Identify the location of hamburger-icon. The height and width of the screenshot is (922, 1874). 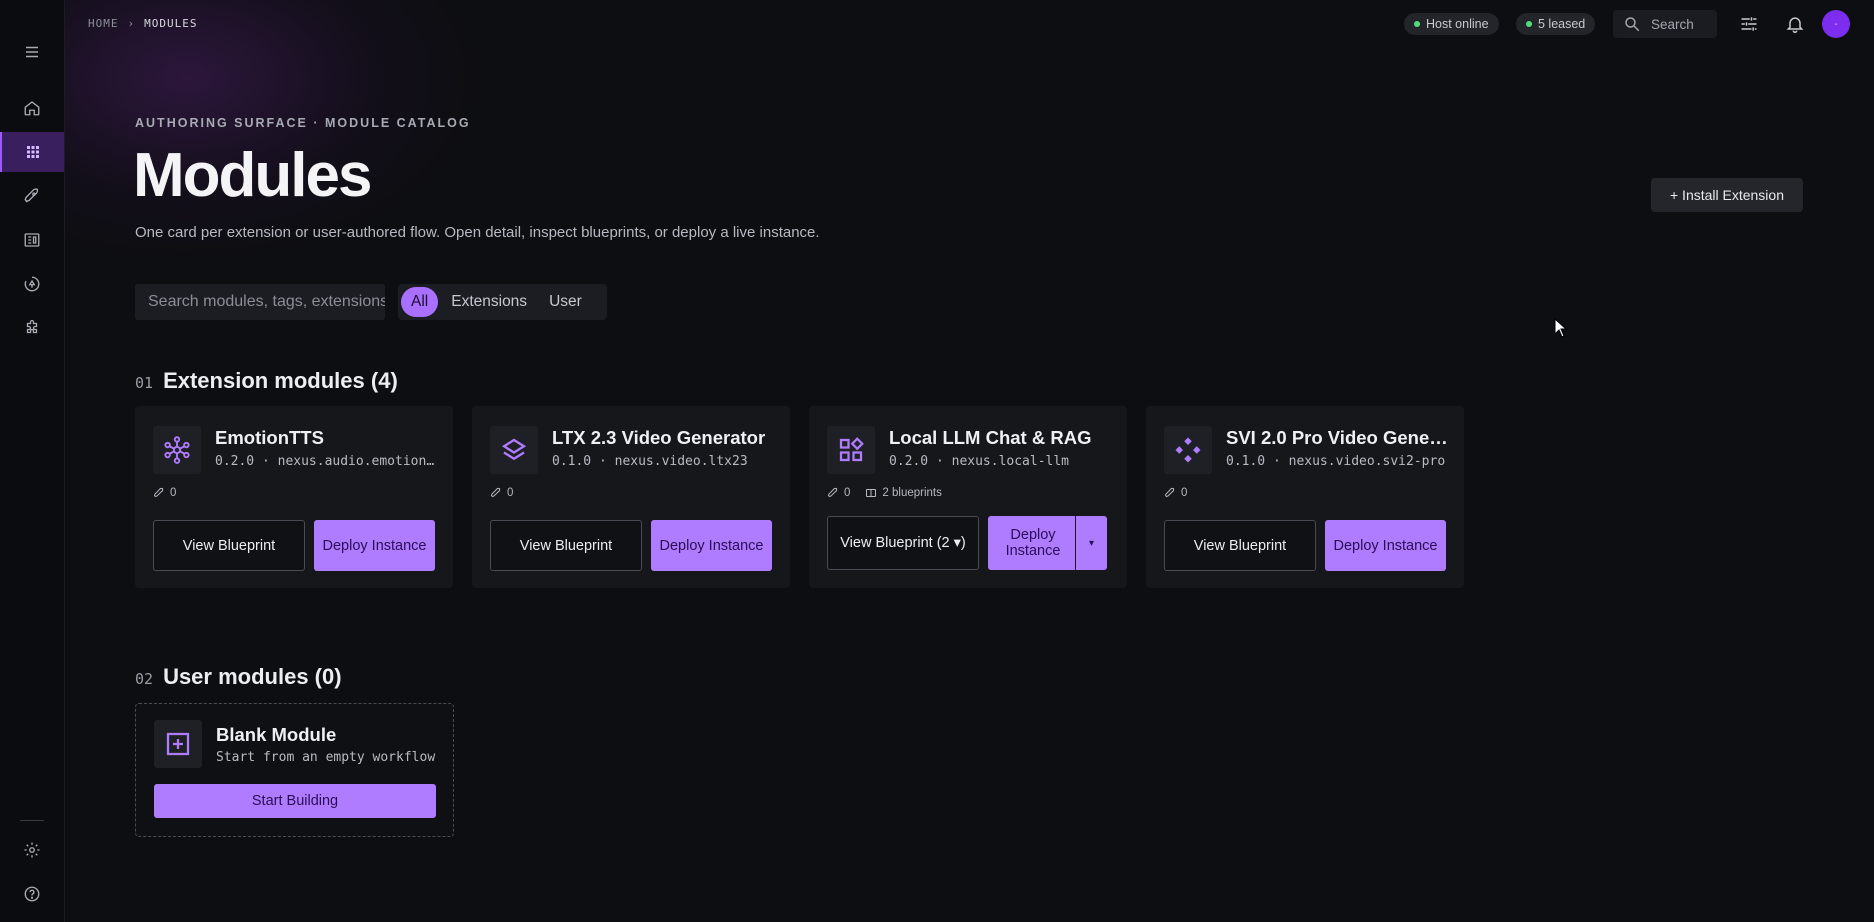
(32, 52).